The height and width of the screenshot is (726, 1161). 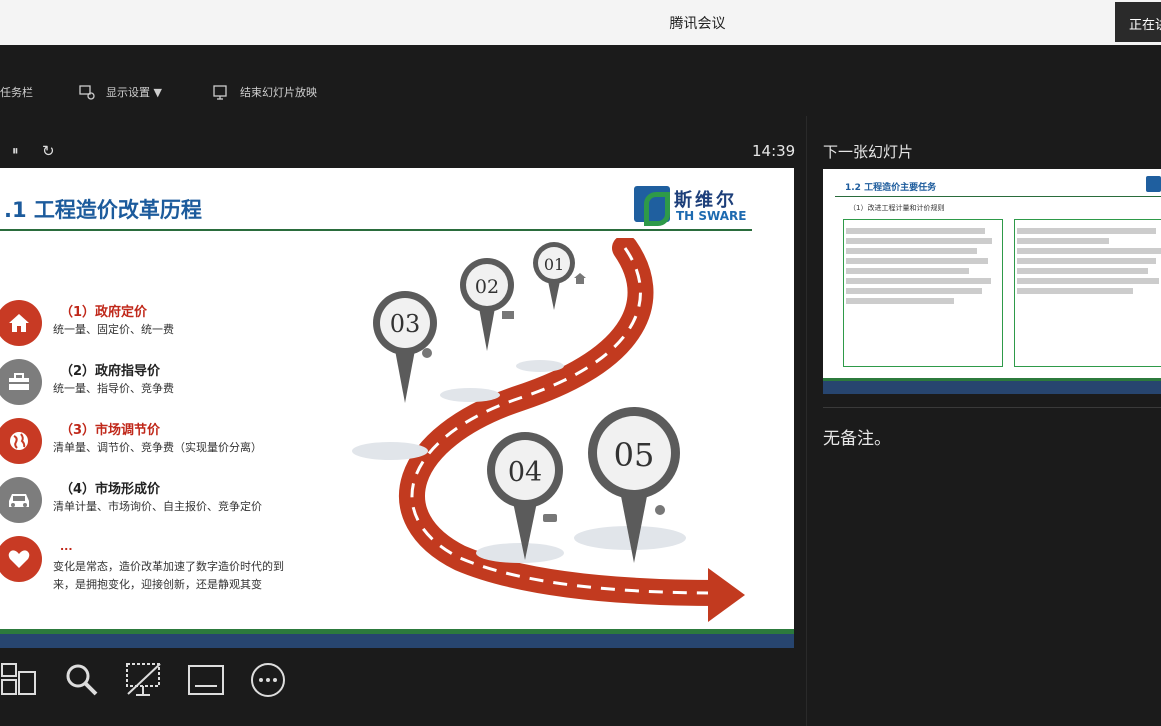 I want to click on heart-icon, so click(x=21, y=559).